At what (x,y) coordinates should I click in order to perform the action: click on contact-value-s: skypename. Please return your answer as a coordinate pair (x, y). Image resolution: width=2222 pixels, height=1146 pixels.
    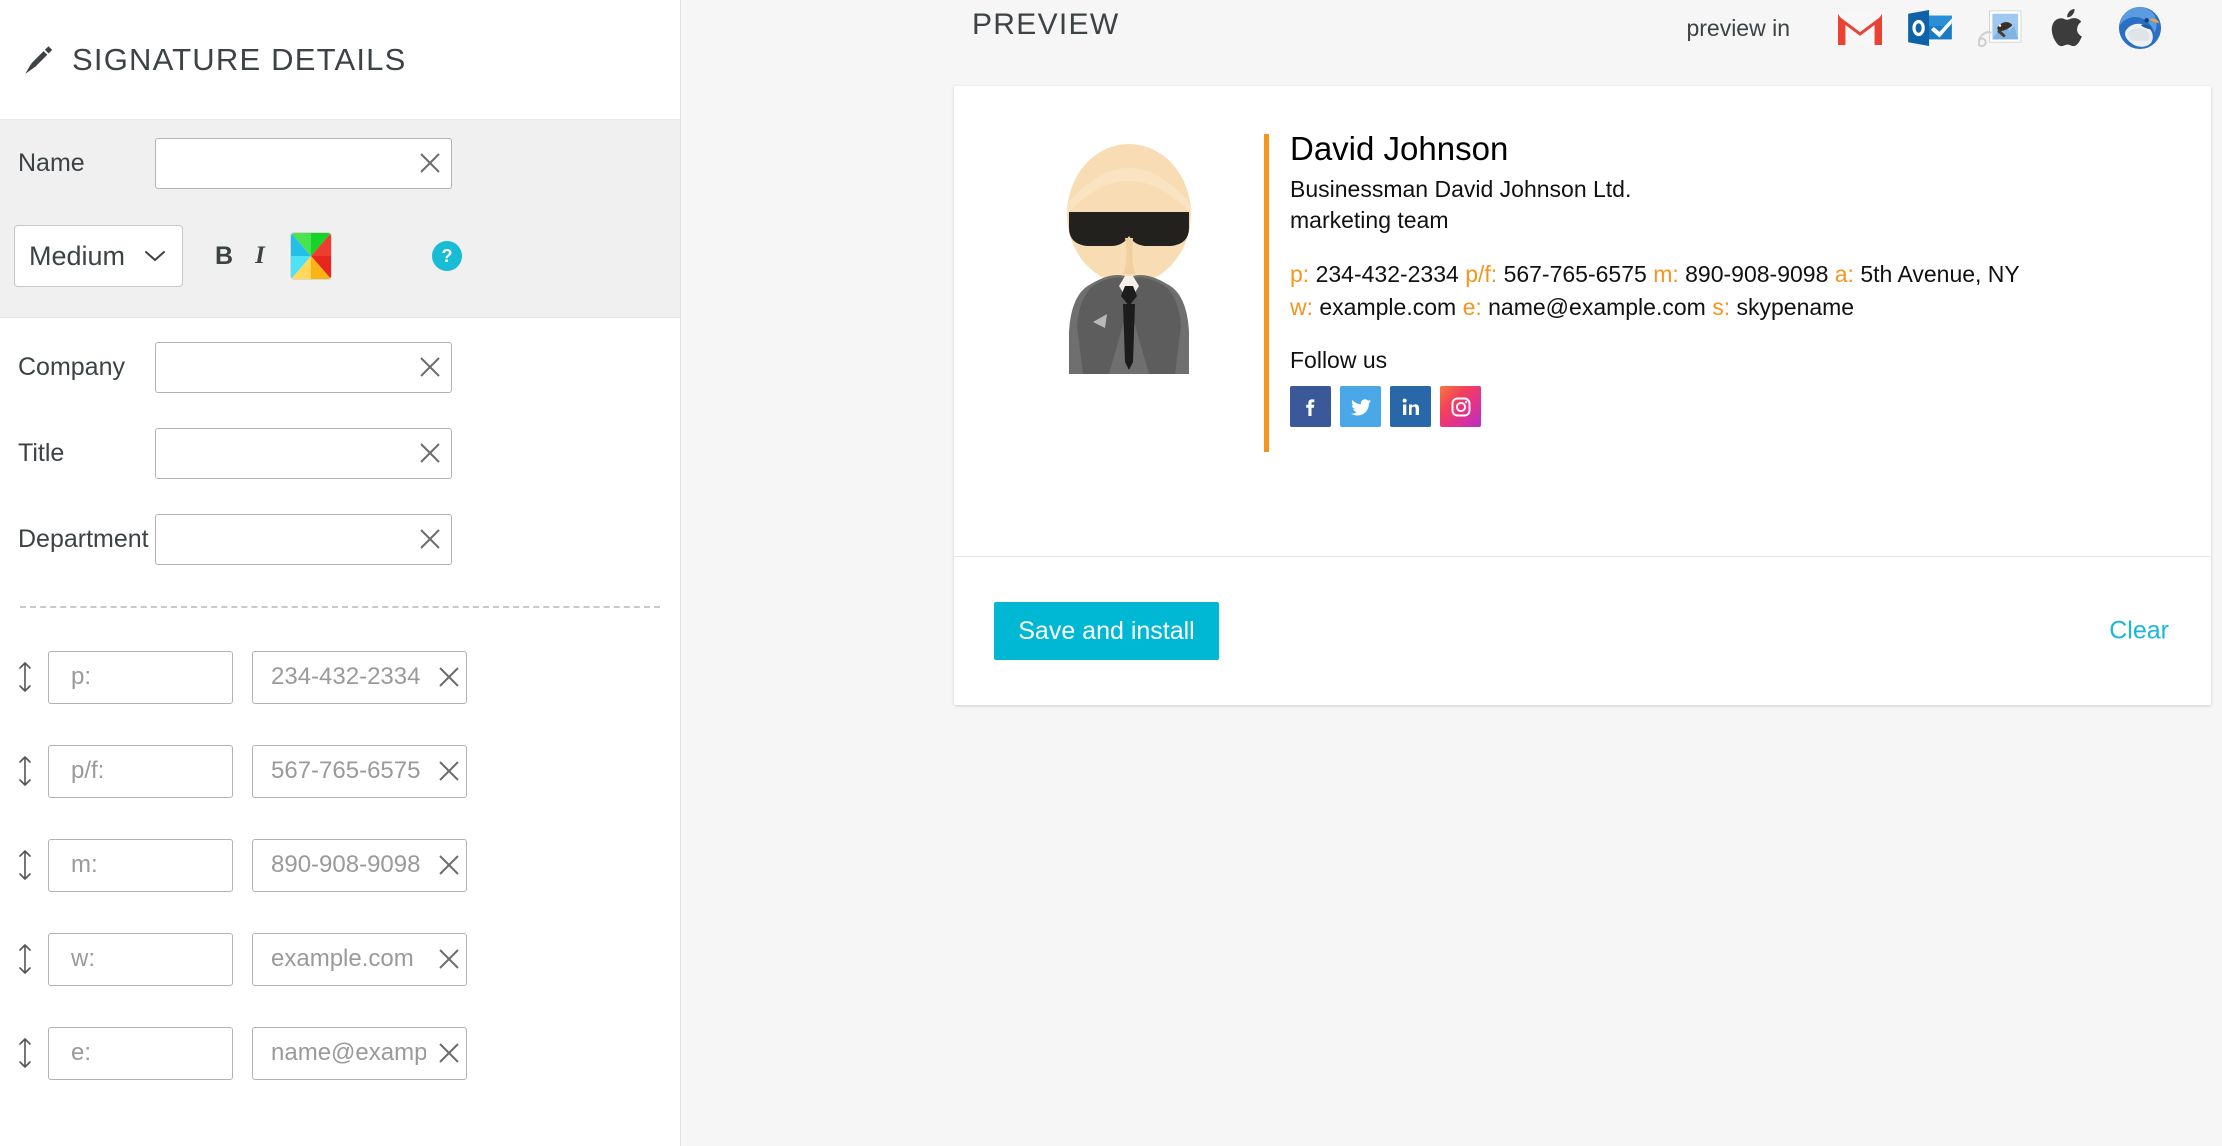
    Looking at the image, I should click on (1795, 306).